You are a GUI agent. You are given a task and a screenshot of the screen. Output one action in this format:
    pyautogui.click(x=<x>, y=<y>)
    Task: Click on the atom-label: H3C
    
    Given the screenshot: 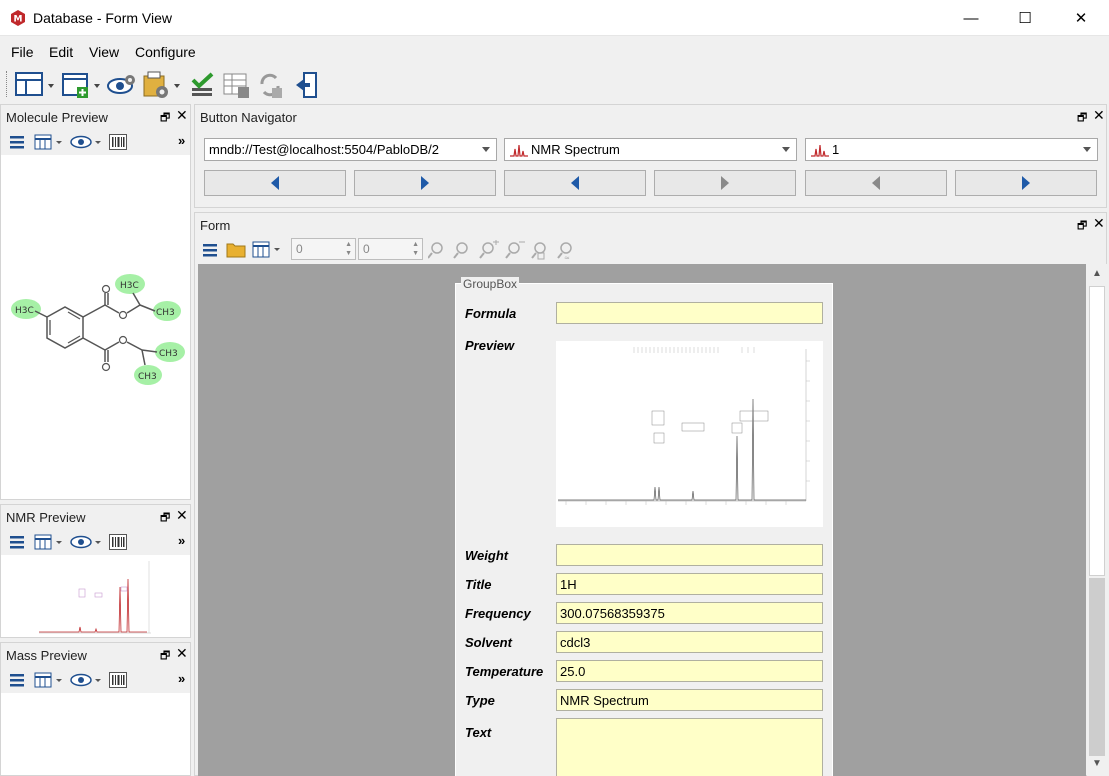 What is the action you would take?
    pyautogui.click(x=24, y=311)
    